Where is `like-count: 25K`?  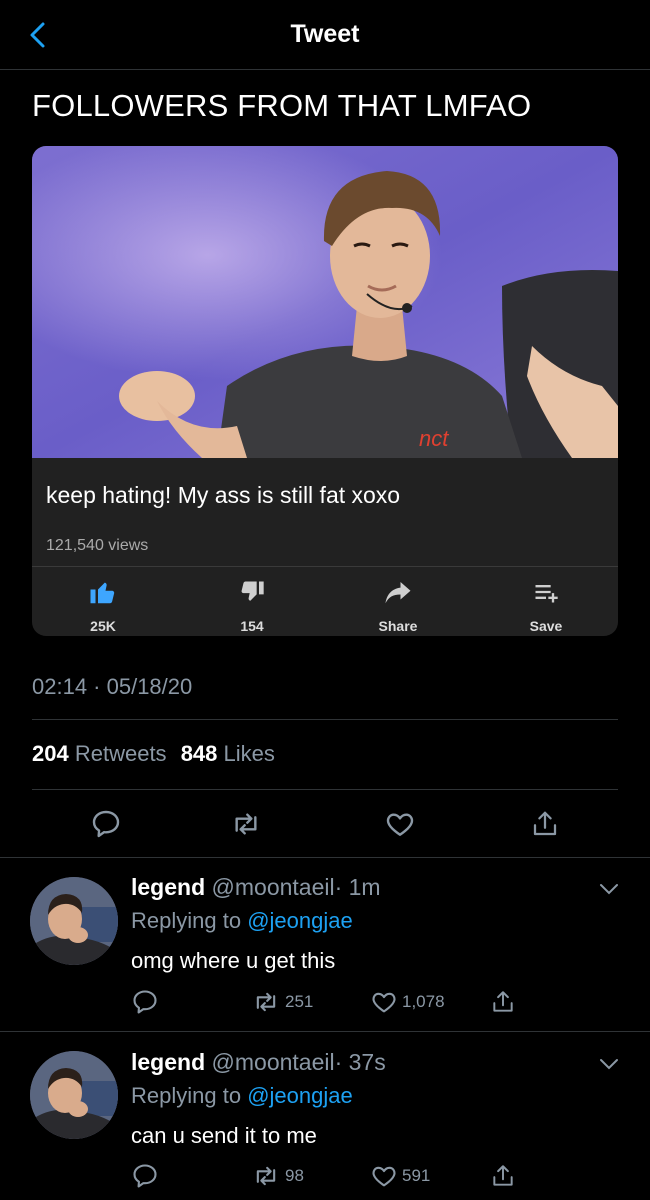
like-count: 25K is located at coordinates (103, 626).